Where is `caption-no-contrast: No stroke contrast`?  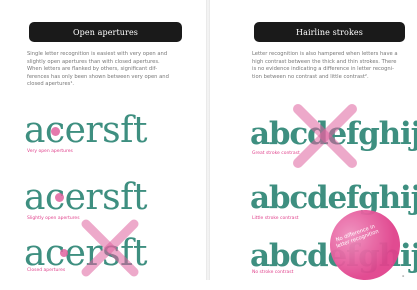
caption-no-contrast: No stroke contrast is located at coordinates (273, 272).